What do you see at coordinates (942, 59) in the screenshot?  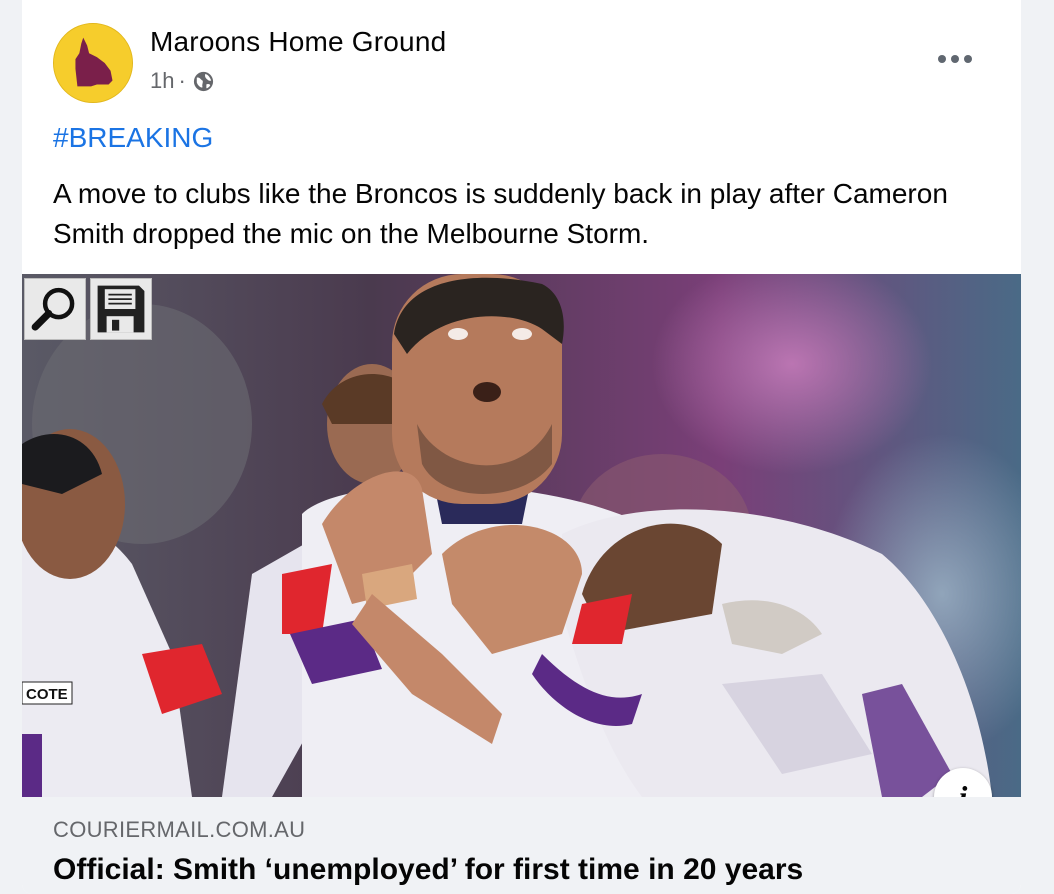 I see `more-options-icon` at bounding box center [942, 59].